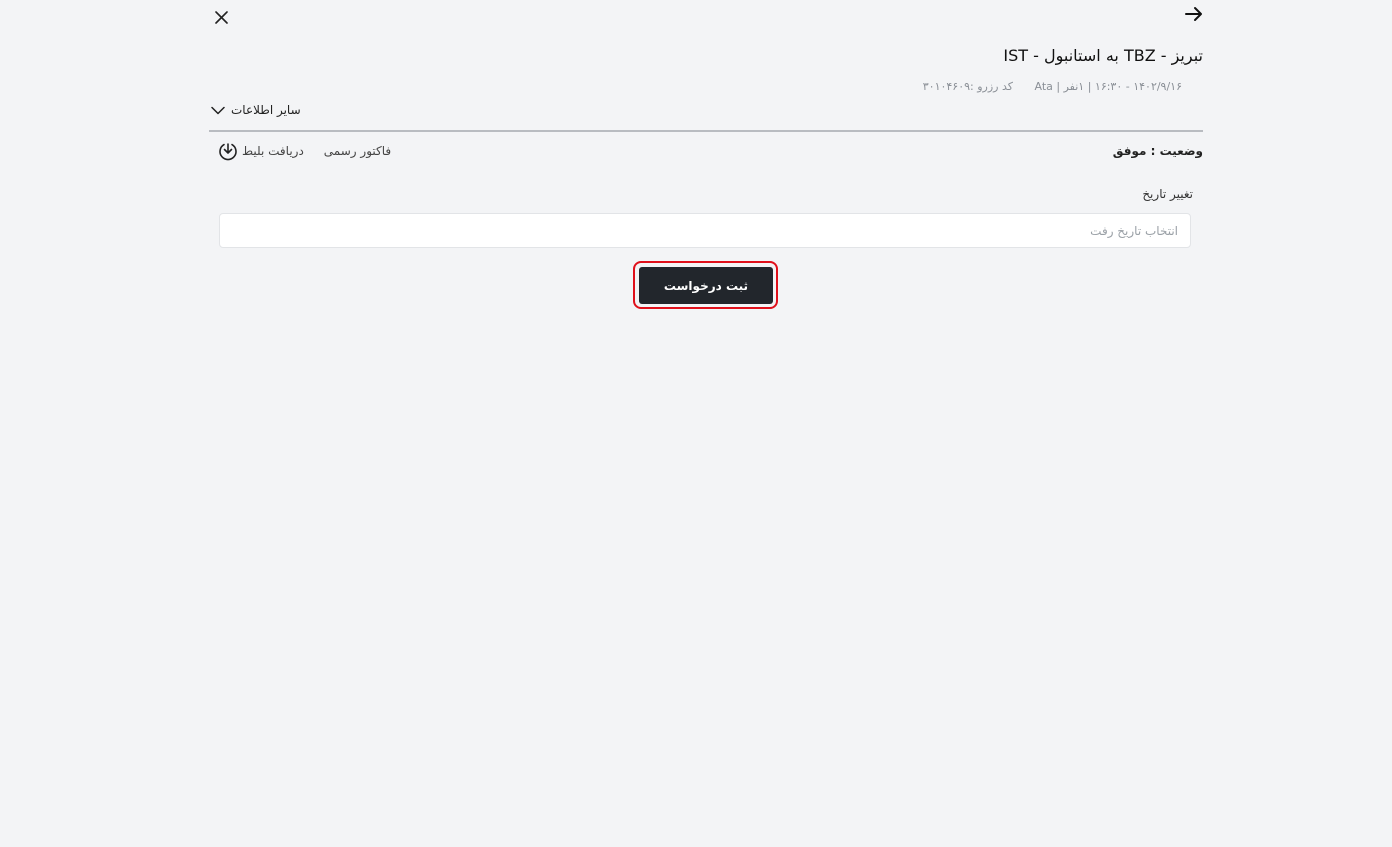 The height and width of the screenshot is (847, 1392). I want to click on more-info-label: سایر اطلاعات, so click(266, 110).